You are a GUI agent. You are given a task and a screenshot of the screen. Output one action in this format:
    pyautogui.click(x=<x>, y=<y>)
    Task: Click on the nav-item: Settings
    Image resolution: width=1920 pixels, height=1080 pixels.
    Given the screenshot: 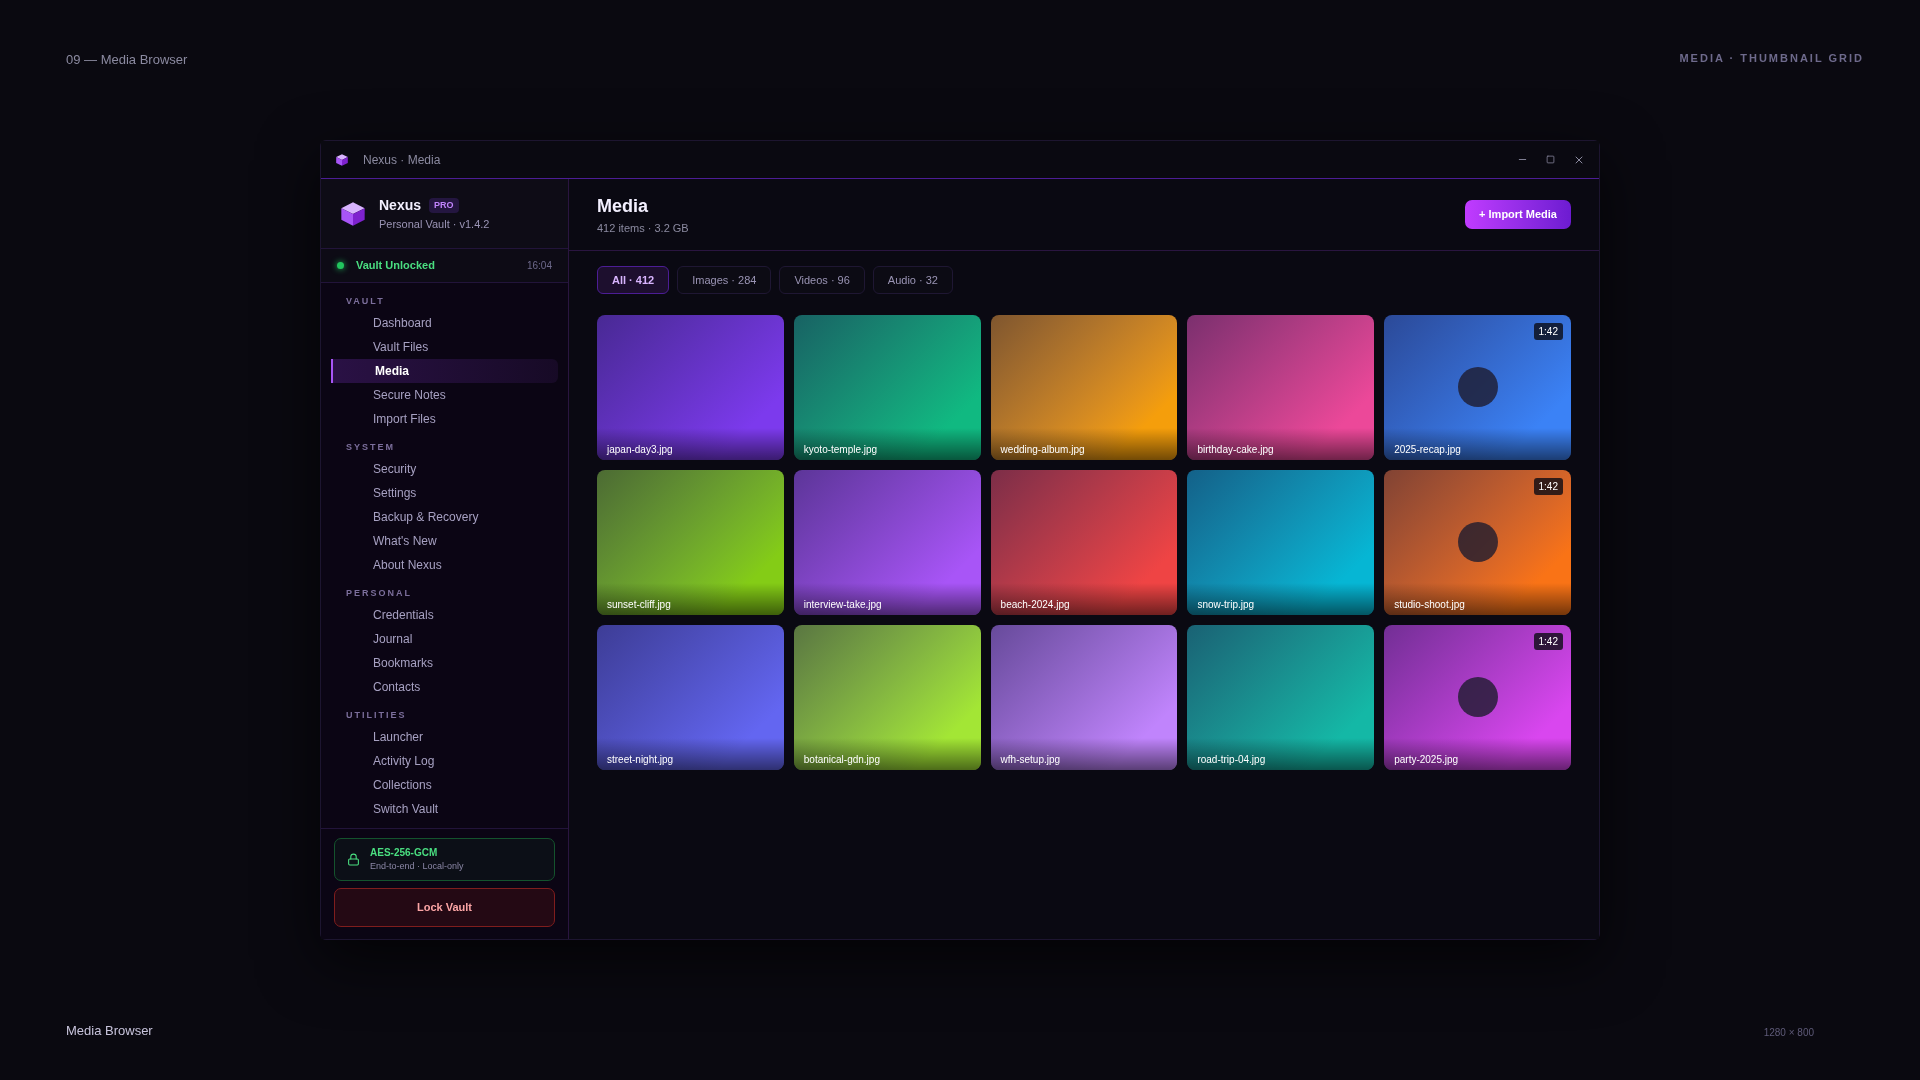 What is the action you would take?
    pyautogui.click(x=444, y=493)
    